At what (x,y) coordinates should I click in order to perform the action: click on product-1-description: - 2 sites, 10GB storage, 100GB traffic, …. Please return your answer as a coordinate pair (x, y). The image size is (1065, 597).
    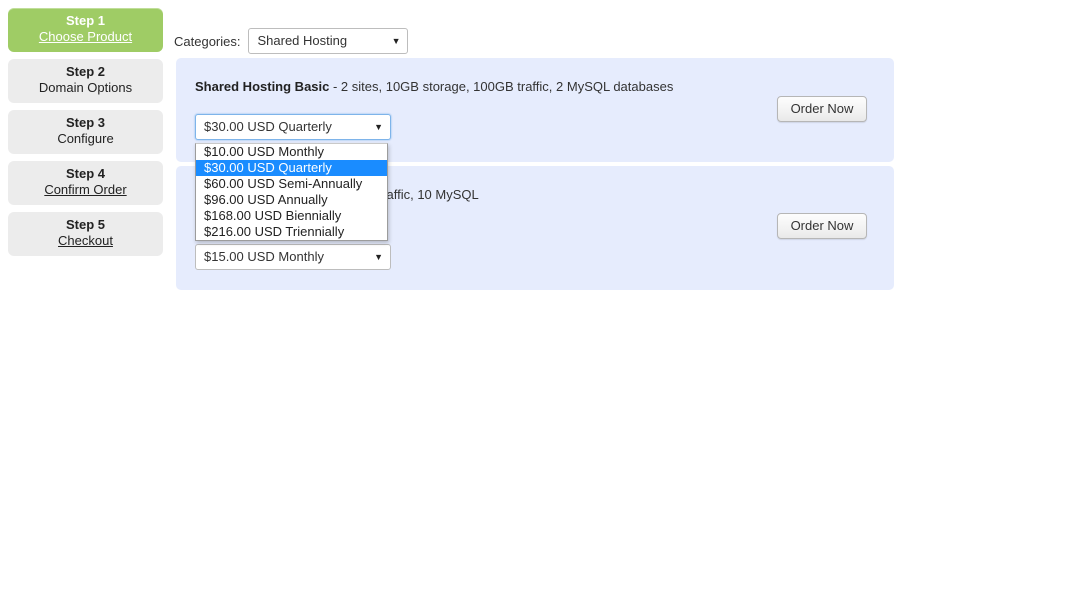
    Looking at the image, I should click on (501, 86).